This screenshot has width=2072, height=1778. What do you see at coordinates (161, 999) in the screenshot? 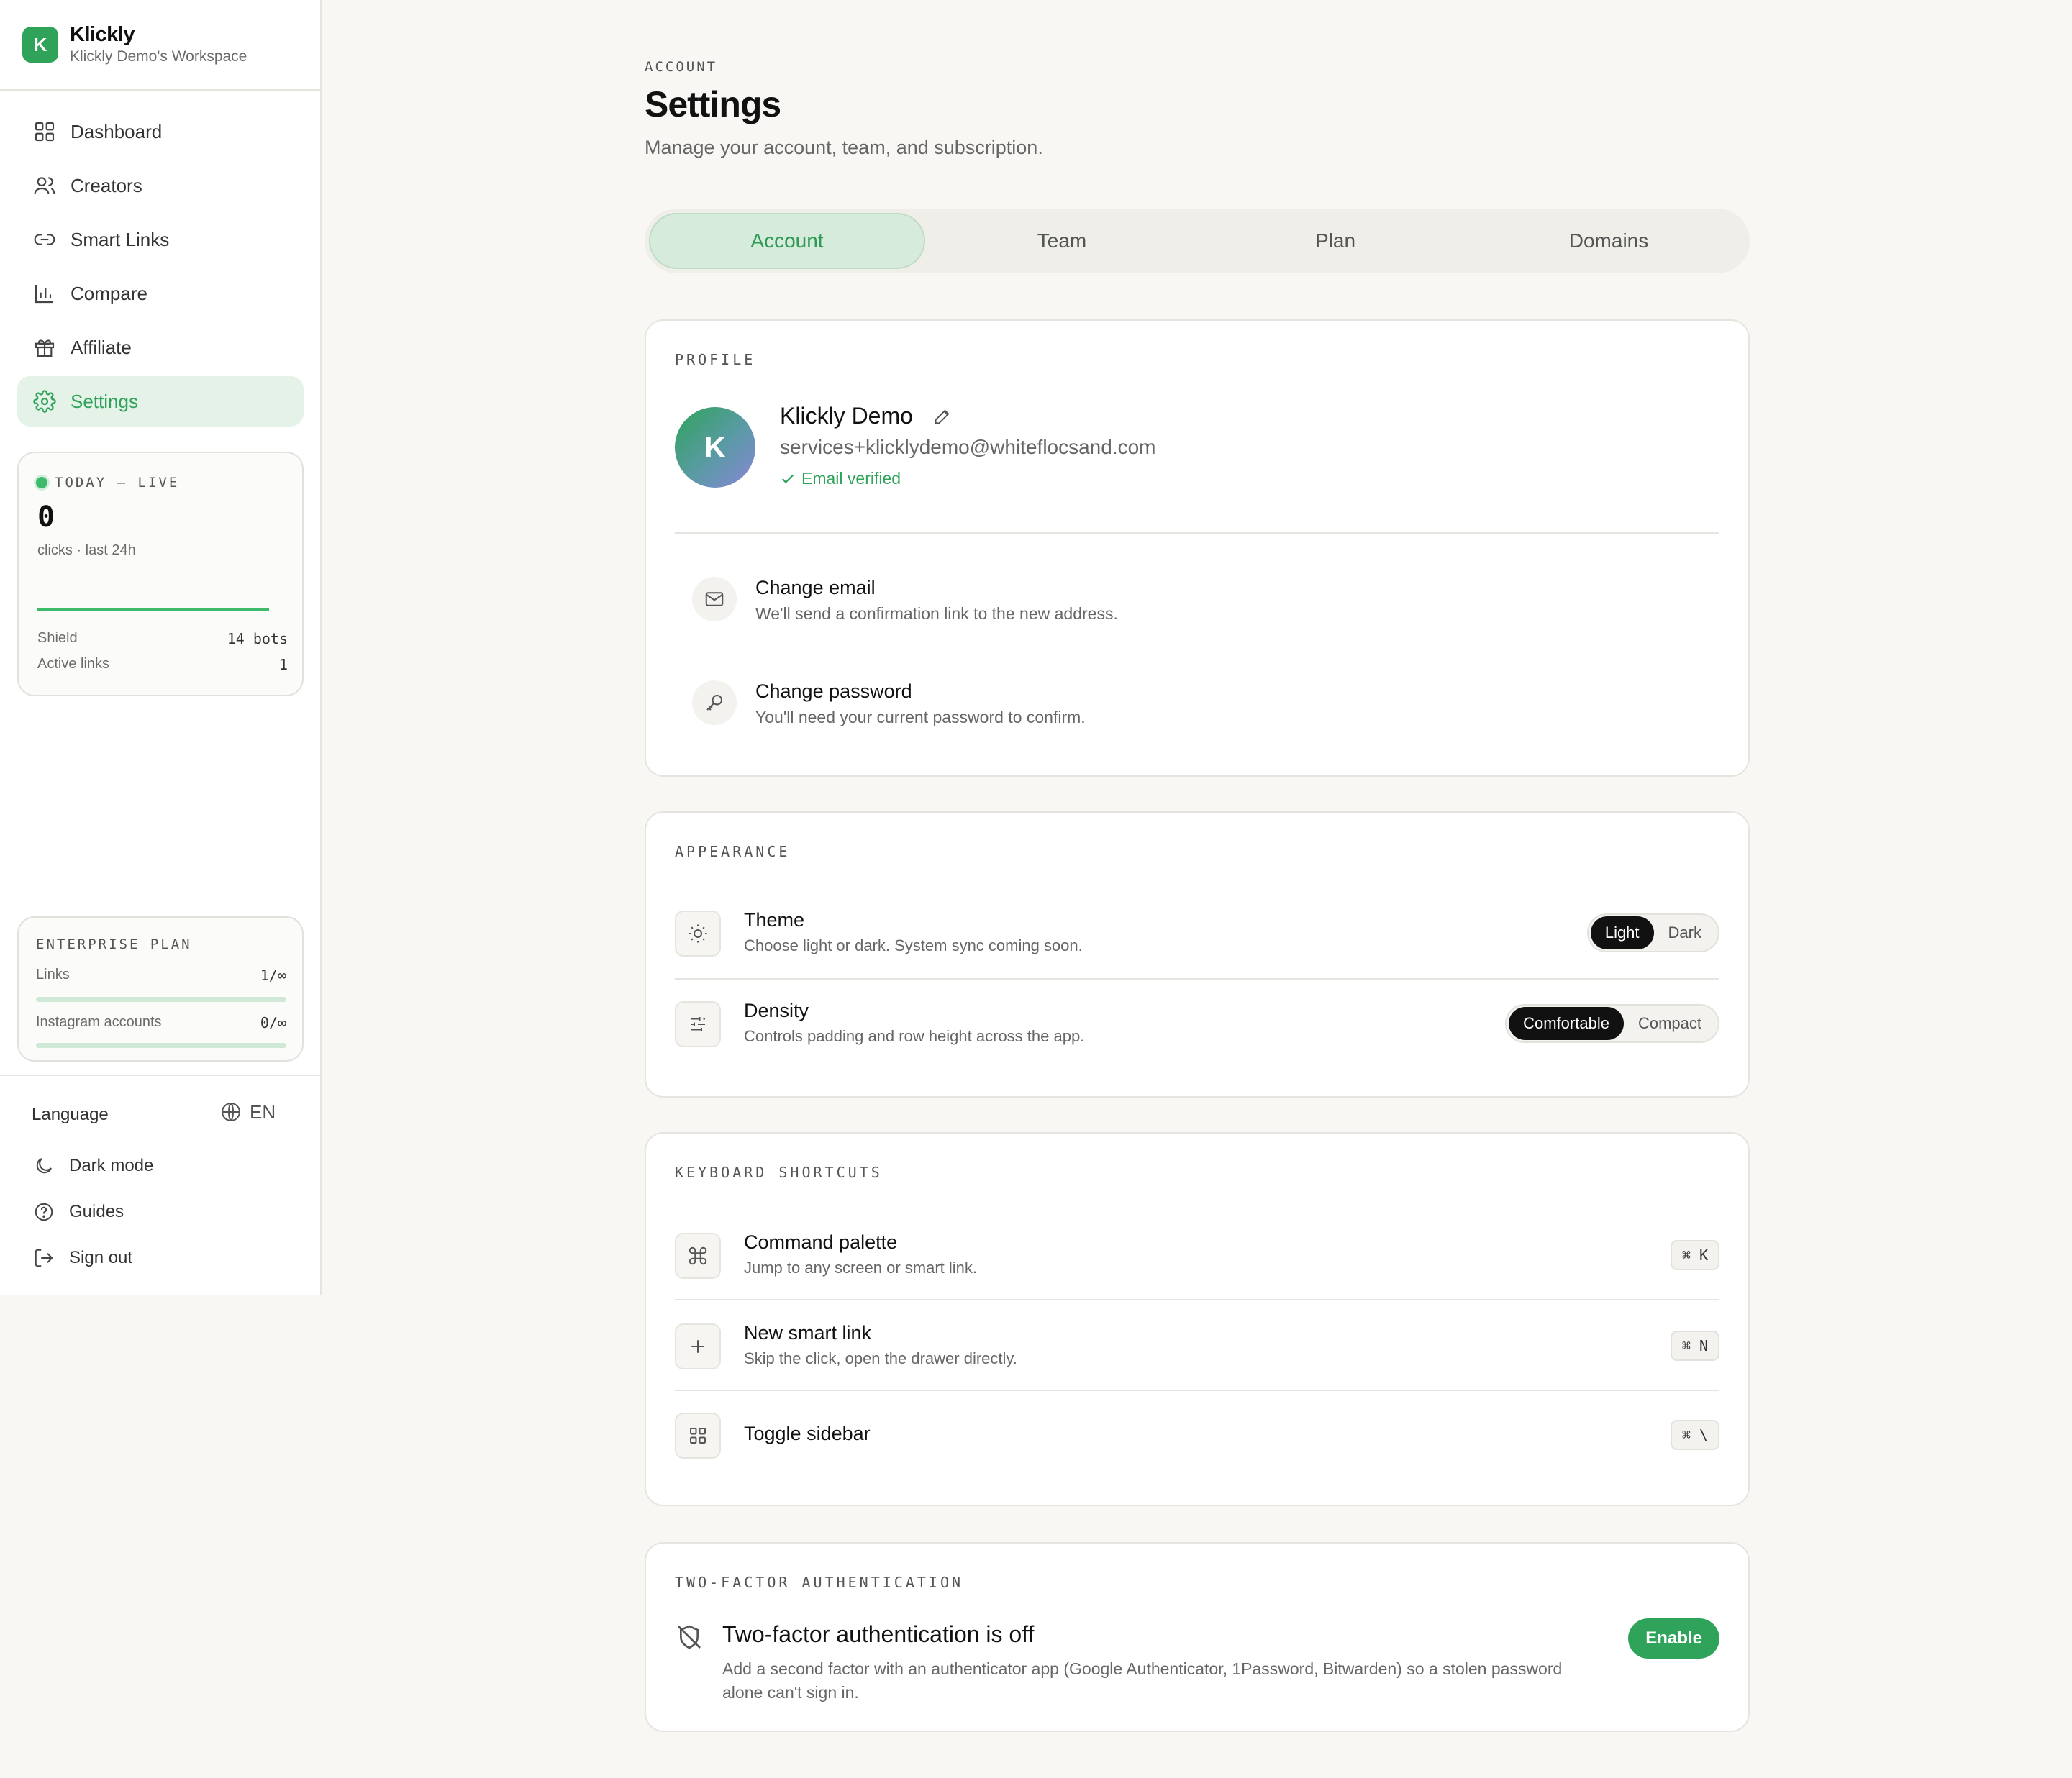
I see `plan-links-bar` at bounding box center [161, 999].